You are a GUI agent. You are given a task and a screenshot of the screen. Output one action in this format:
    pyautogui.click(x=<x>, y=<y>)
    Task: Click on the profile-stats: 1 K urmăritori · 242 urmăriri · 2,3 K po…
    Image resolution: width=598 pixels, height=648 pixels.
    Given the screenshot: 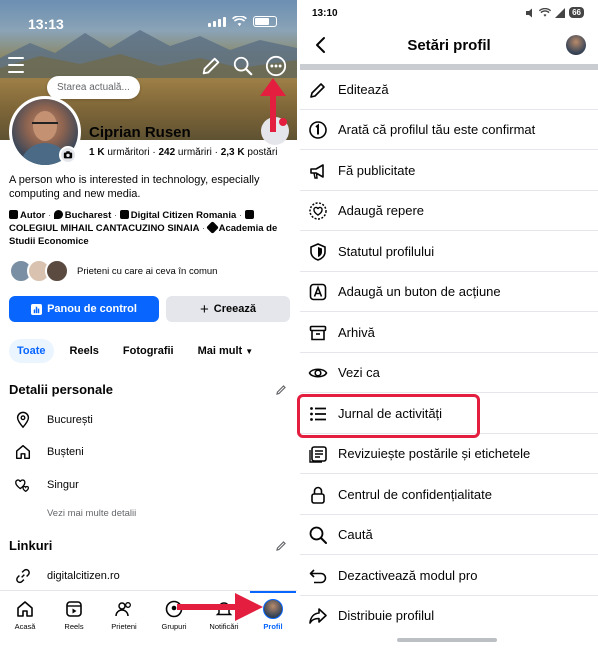 What is the action you would take?
    pyautogui.click(x=183, y=152)
    